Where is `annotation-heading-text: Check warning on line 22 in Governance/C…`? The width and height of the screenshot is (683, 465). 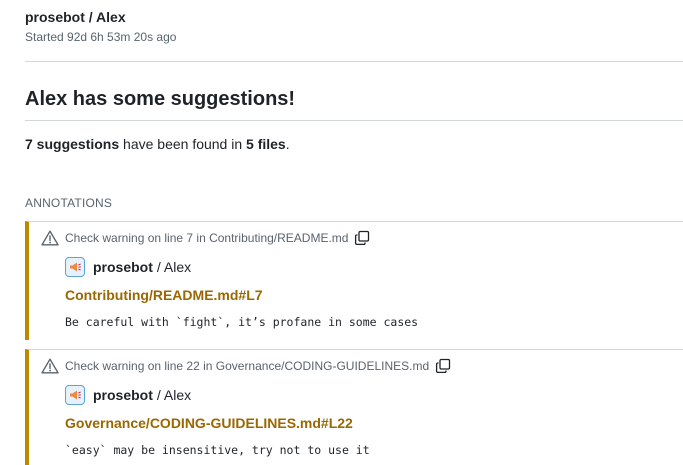 annotation-heading-text: Check warning on line 22 in Governance/C… is located at coordinates (247, 366).